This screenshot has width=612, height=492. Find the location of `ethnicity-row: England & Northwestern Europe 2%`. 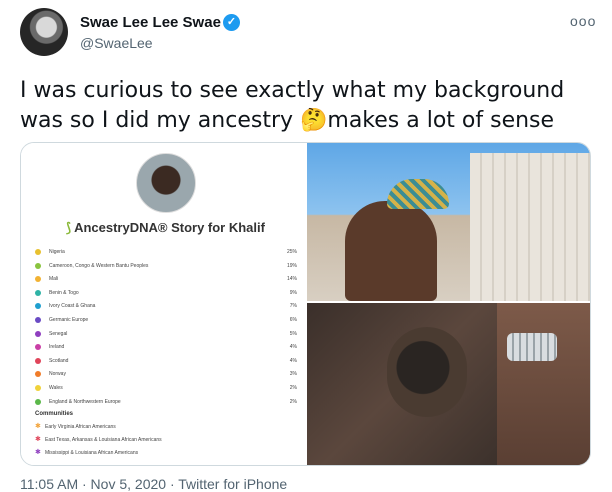

ethnicity-row: England & Northwestern Europe 2% is located at coordinates (166, 403).